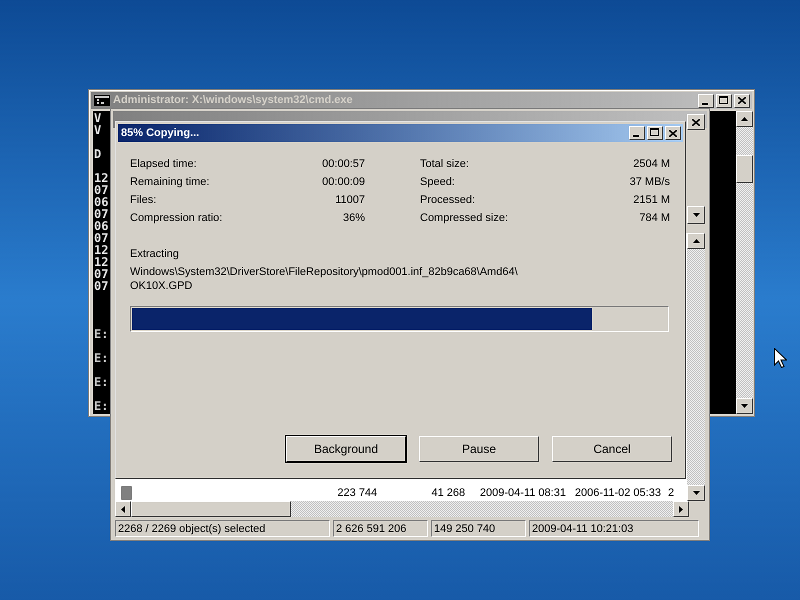 The width and height of the screenshot is (800, 600). What do you see at coordinates (380, 528) in the screenshot?
I see `status-field: 2 626 591 206` at bounding box center [380, 528].